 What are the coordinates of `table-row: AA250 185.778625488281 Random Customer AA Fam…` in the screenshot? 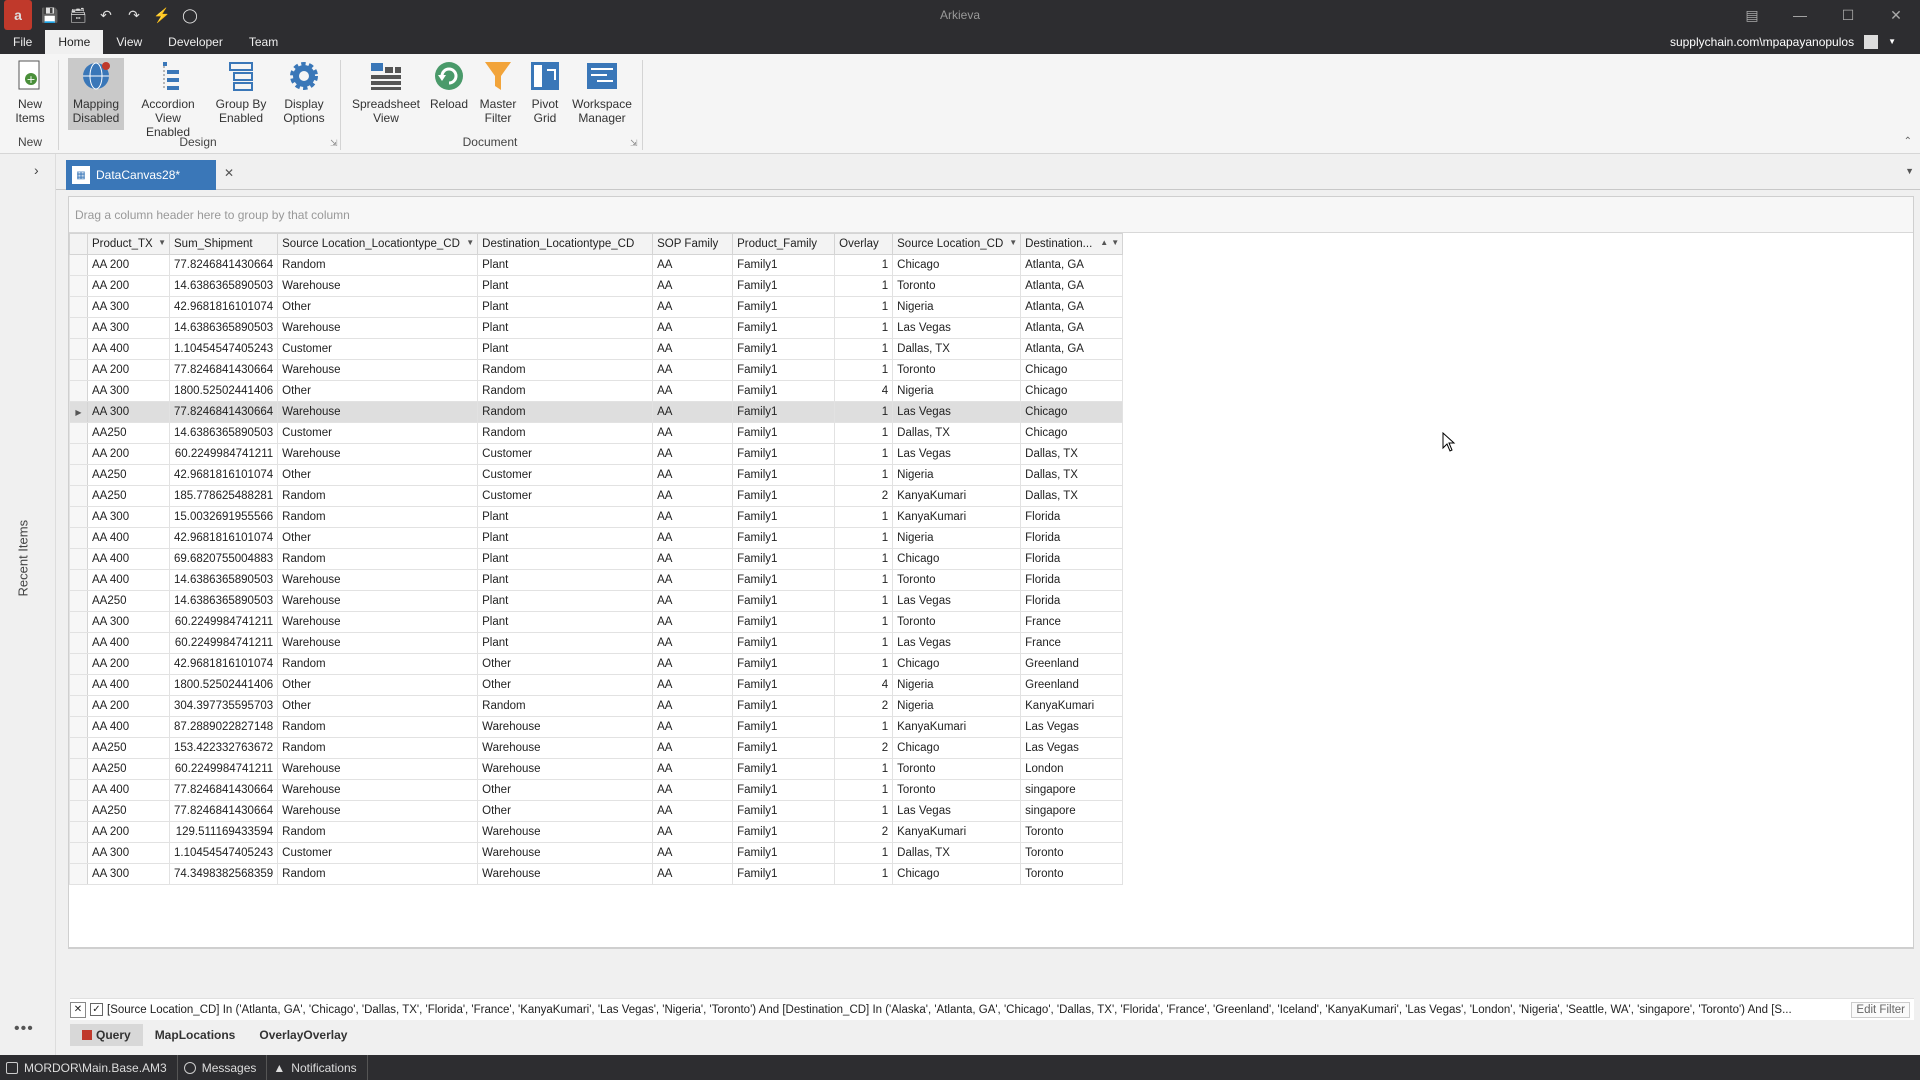 It's located at (596, 496).